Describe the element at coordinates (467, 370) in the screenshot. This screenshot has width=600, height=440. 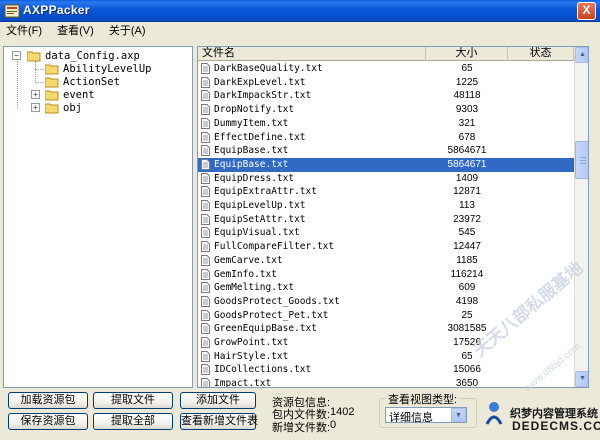
I see `file-size: 15066` at that location.